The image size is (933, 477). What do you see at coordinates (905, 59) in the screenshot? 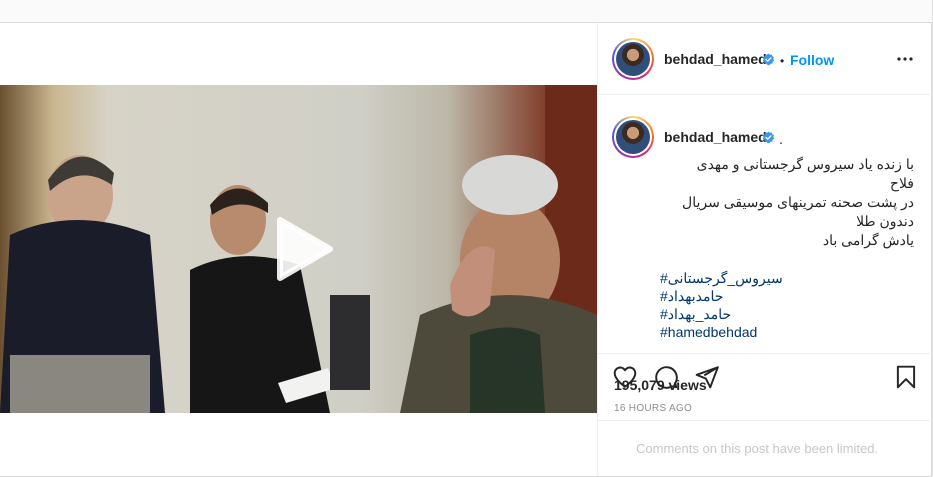
I see `more-options-icon` at bounding box center [905, 59].